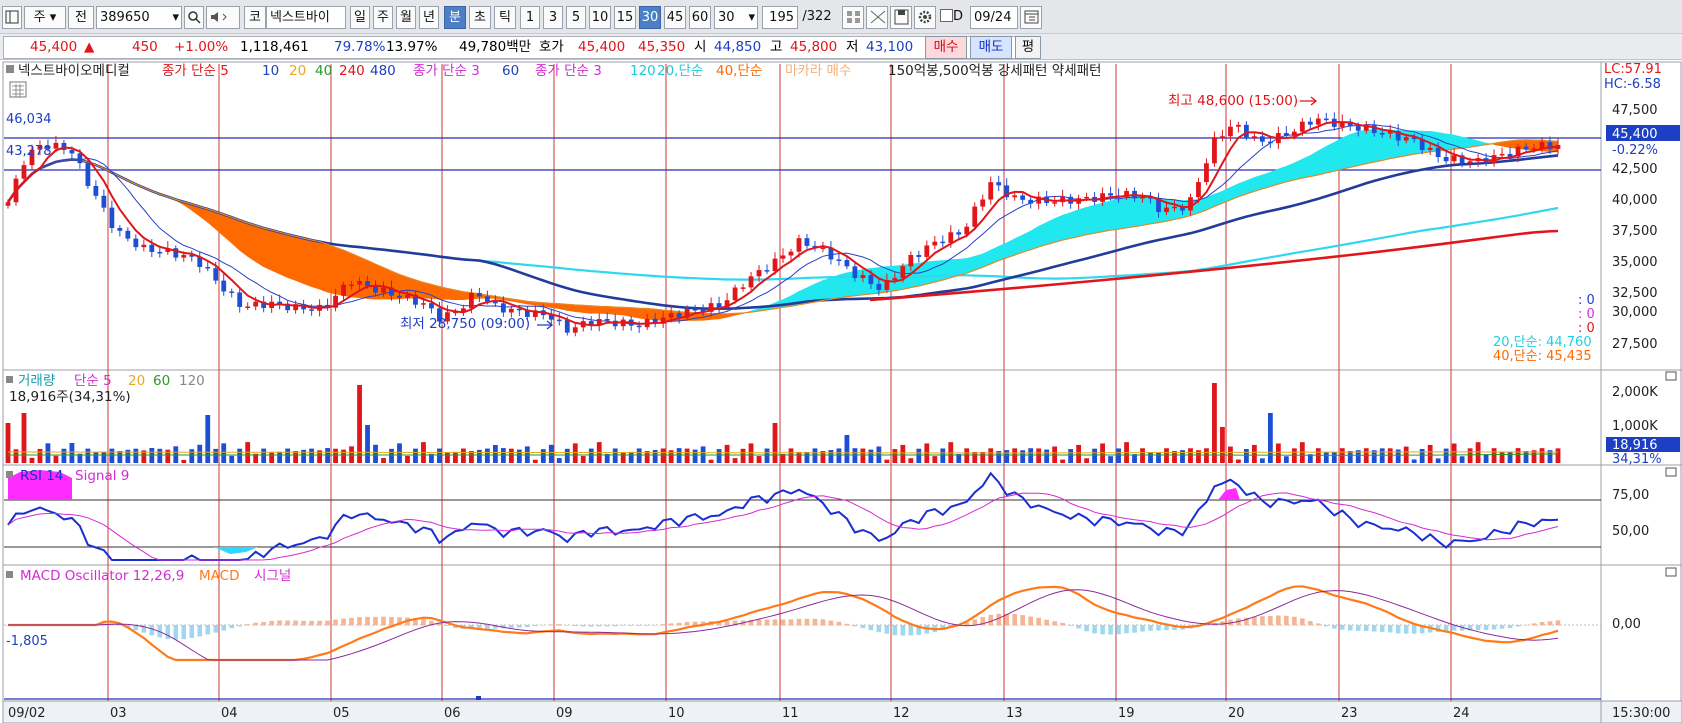 This screenshot has width=1682, height=723. I want to click on interval-45: 45, so click(675, 17).